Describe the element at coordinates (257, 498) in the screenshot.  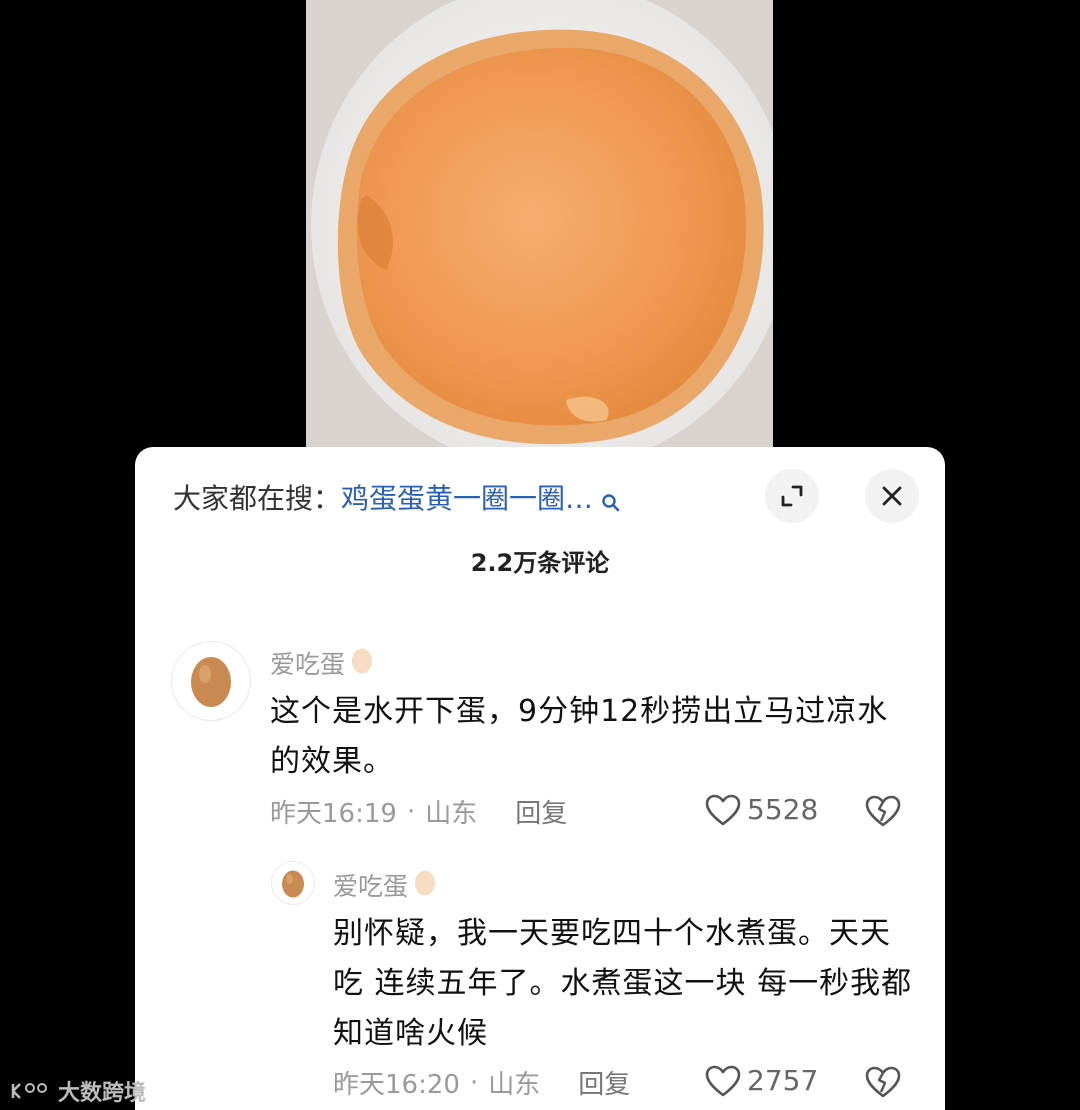
I see `search-prefix: 大家都在搜：` at that location.